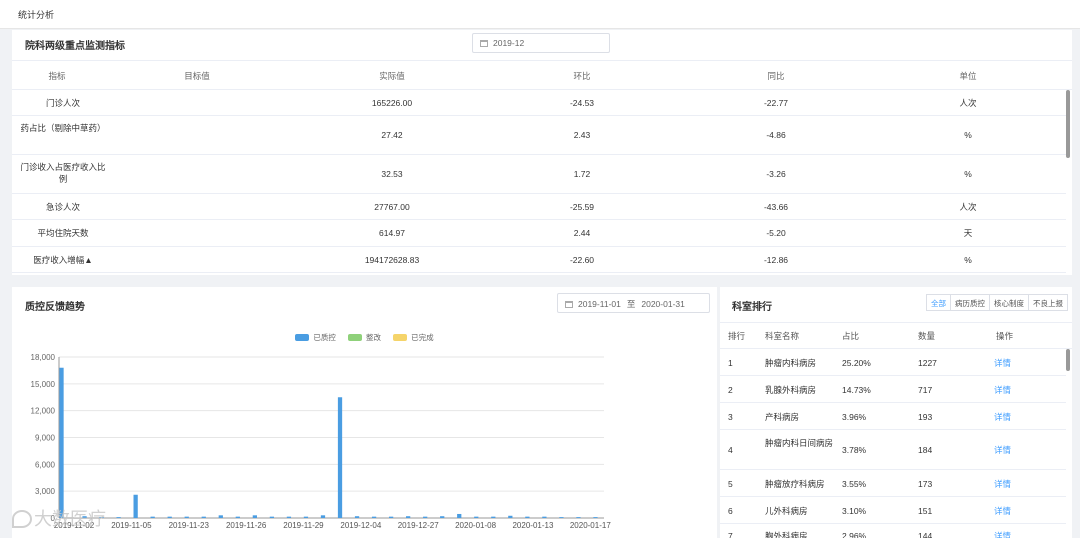 The image size is (1080, 538). What do you see at coordinates (925, 450) in the screenshot?
I see `dept-count: 184` at bounding box center [925, 450].